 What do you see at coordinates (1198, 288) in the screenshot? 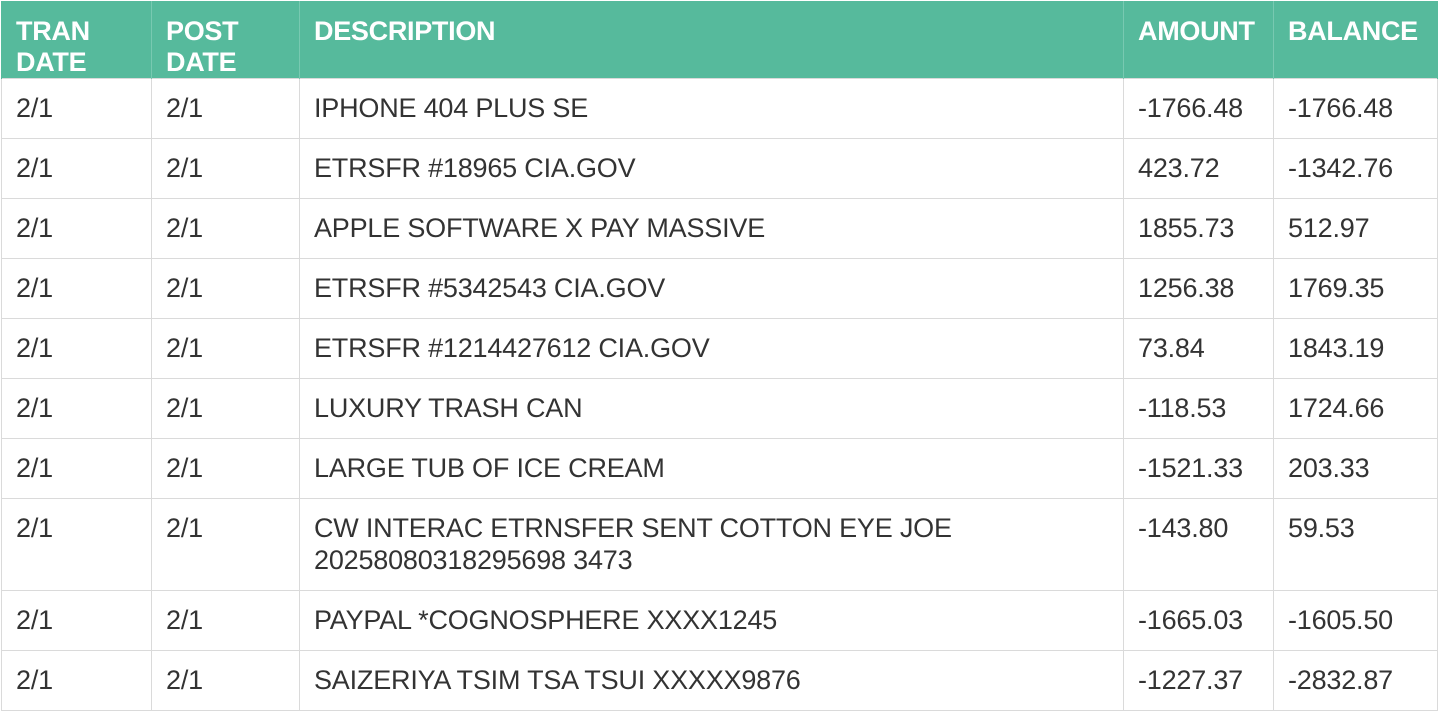
I see `cell-amount: 1256.38` at bounding box center [1198, 288].